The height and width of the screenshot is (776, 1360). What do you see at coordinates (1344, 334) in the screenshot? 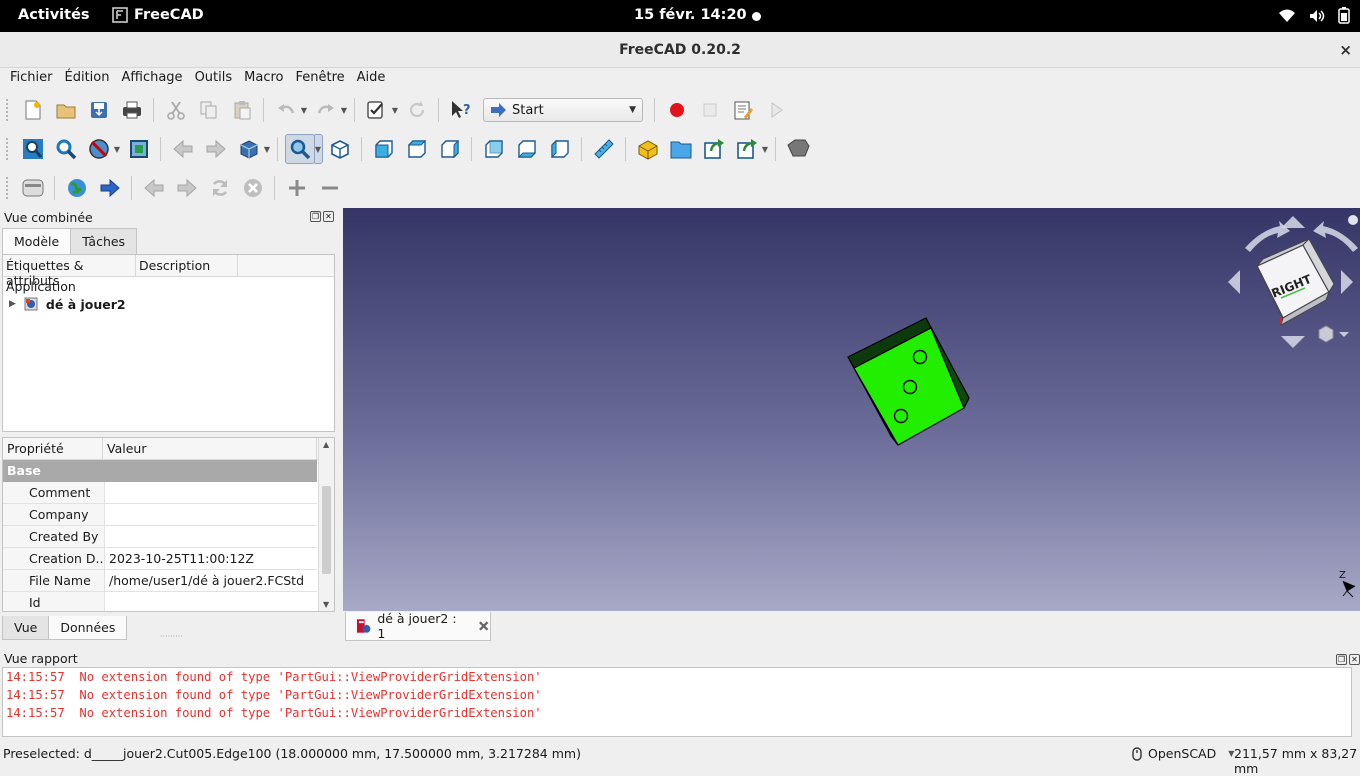
I see `nav-dropdown-icon` at bounding box center [1344, 334].